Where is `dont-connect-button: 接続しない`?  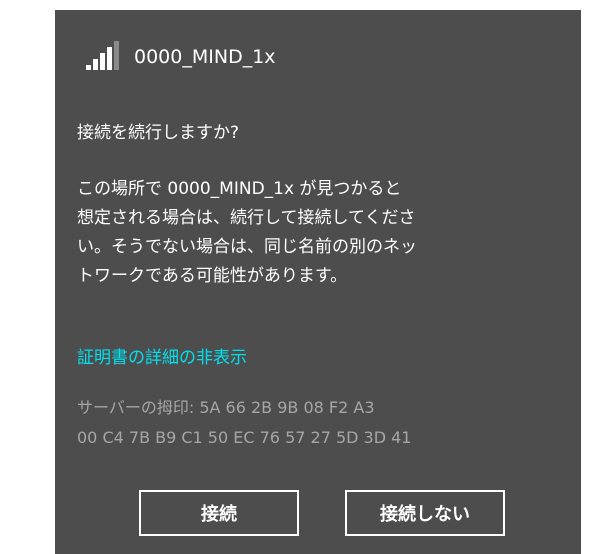 dont-connect-button: 接続しない is located at coordinates (425, 513).